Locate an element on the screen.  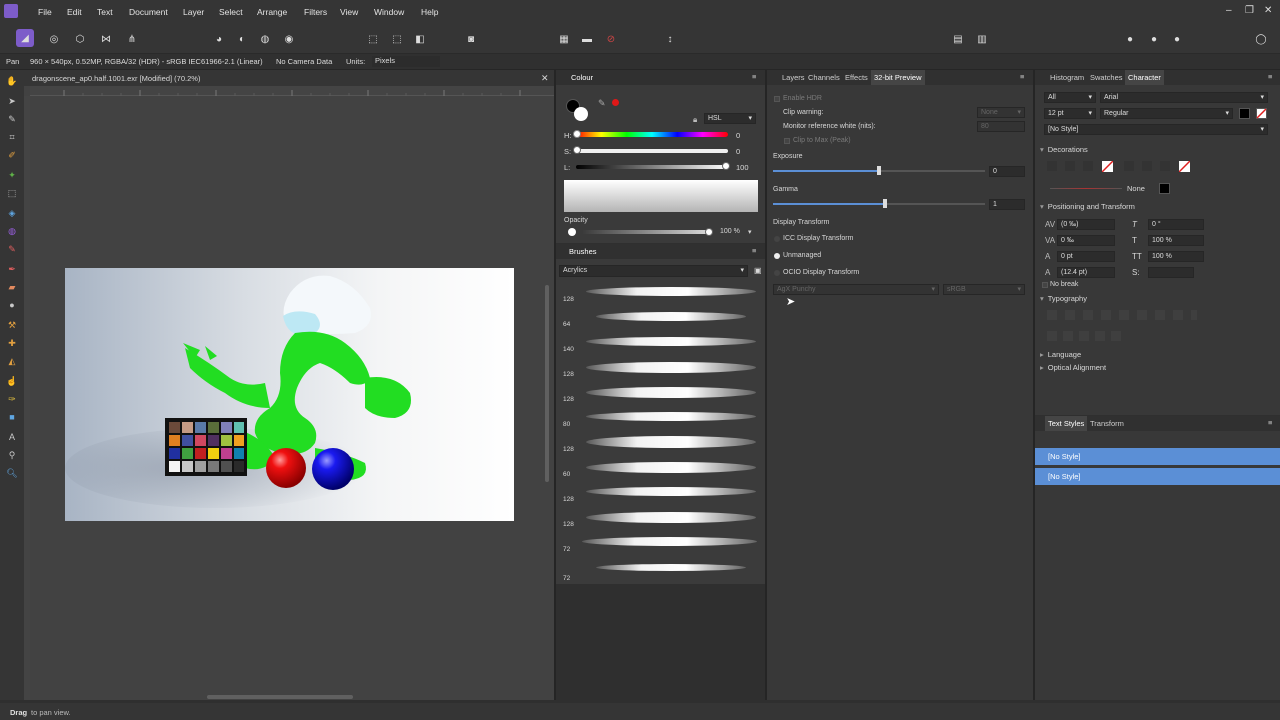
brush-item: 140 is located at coordinates (661, 342).